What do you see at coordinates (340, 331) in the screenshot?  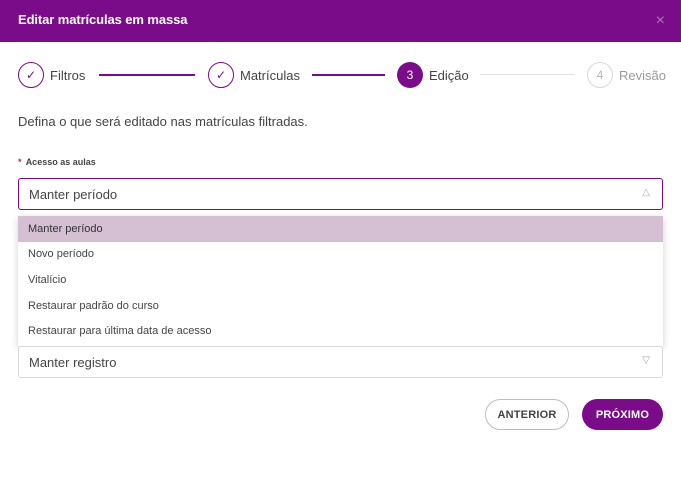 I see `dropdown-option: Restaurar para última data de acesso` at bounding box center [340, 331].